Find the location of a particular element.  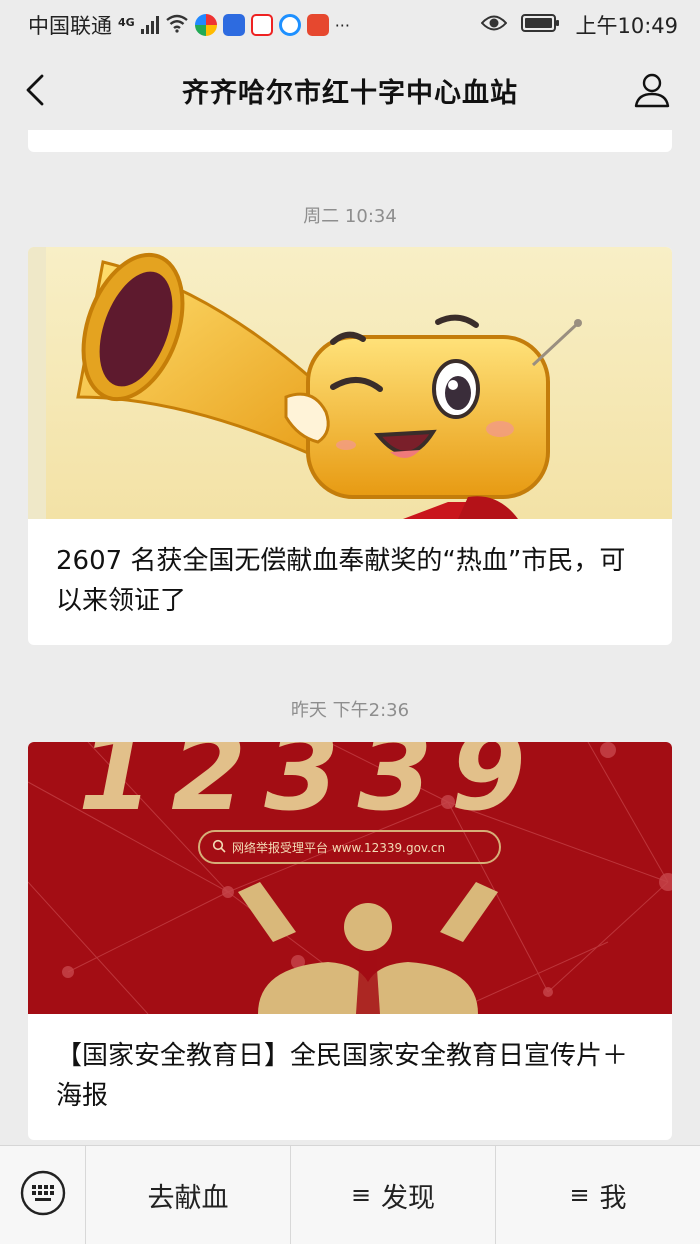

keyboard-toggle-button is located at coordinates (43, 1194).